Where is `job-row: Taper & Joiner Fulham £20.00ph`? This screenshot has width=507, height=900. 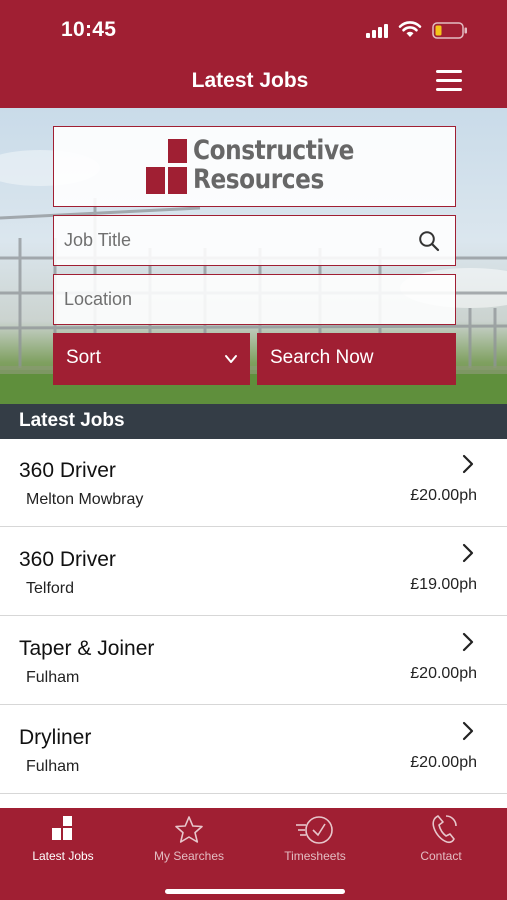
job-row: Taper & Joiner Fulham £20.00ph is located at coordinates (253, 661).